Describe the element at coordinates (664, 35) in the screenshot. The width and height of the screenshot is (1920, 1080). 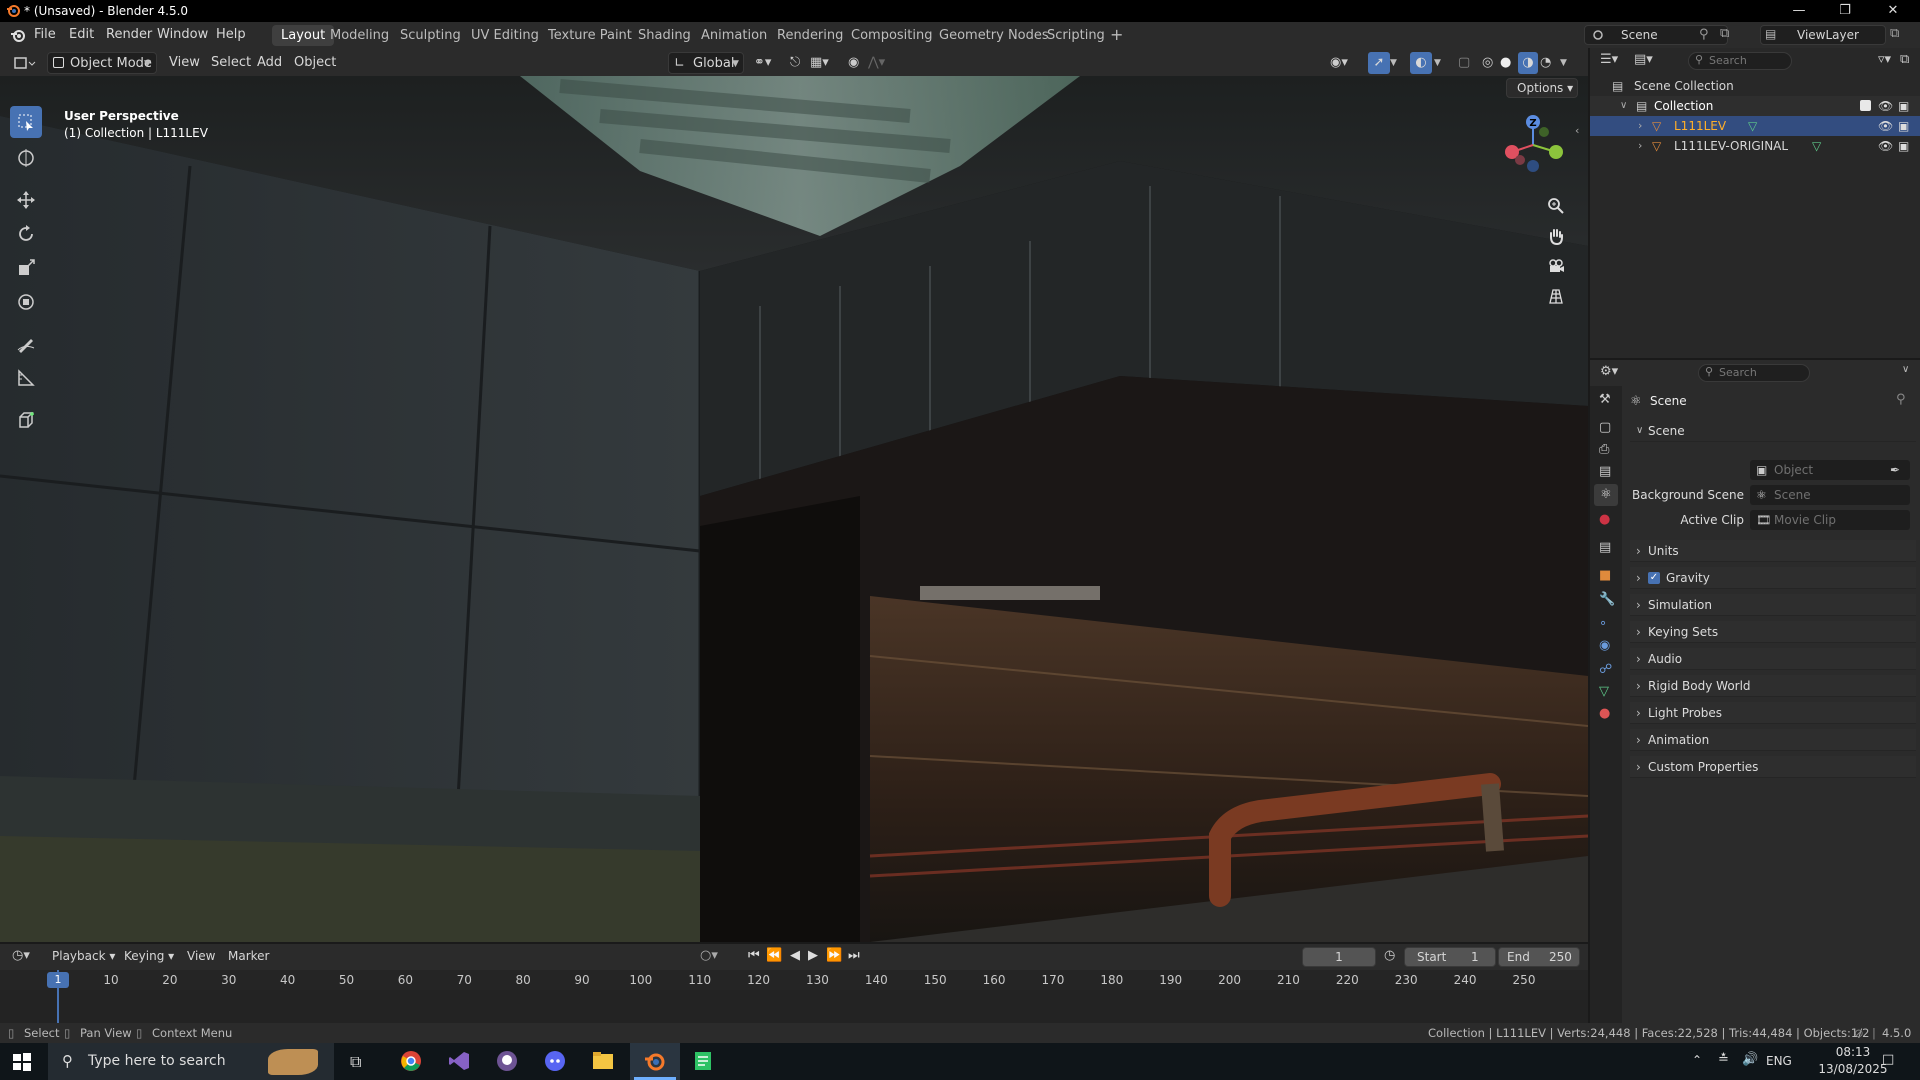
I see `tab-shading: Shading` at that location.